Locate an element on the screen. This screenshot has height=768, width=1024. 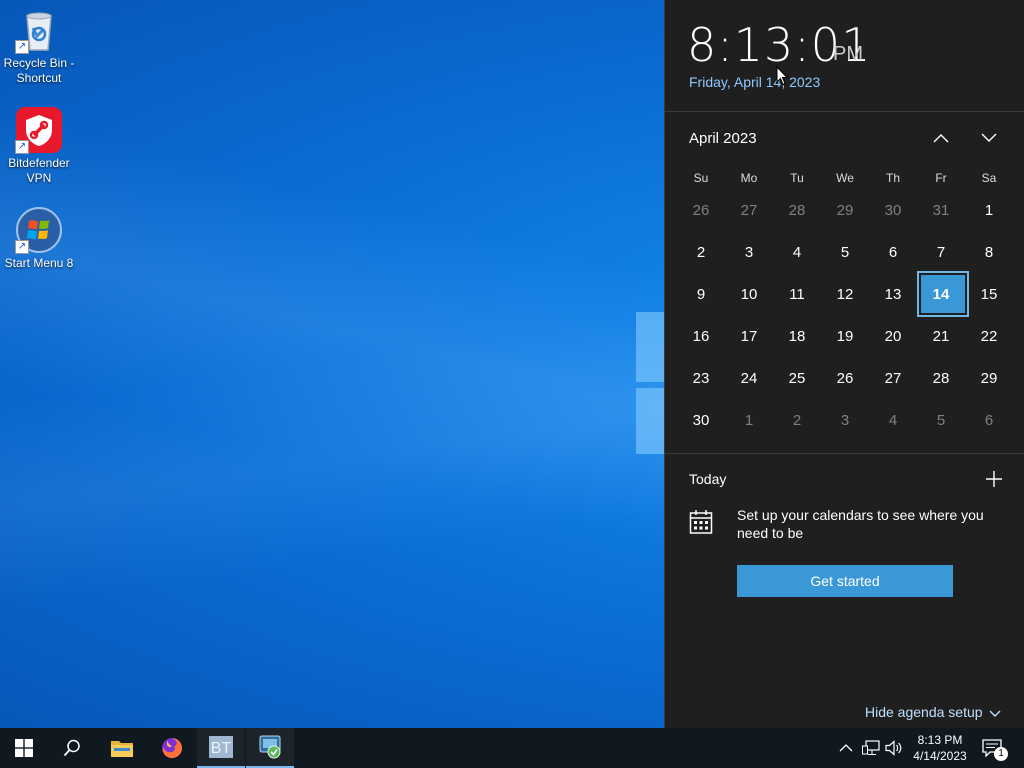
file-explorer-icon is located at coordinates (122, 749).